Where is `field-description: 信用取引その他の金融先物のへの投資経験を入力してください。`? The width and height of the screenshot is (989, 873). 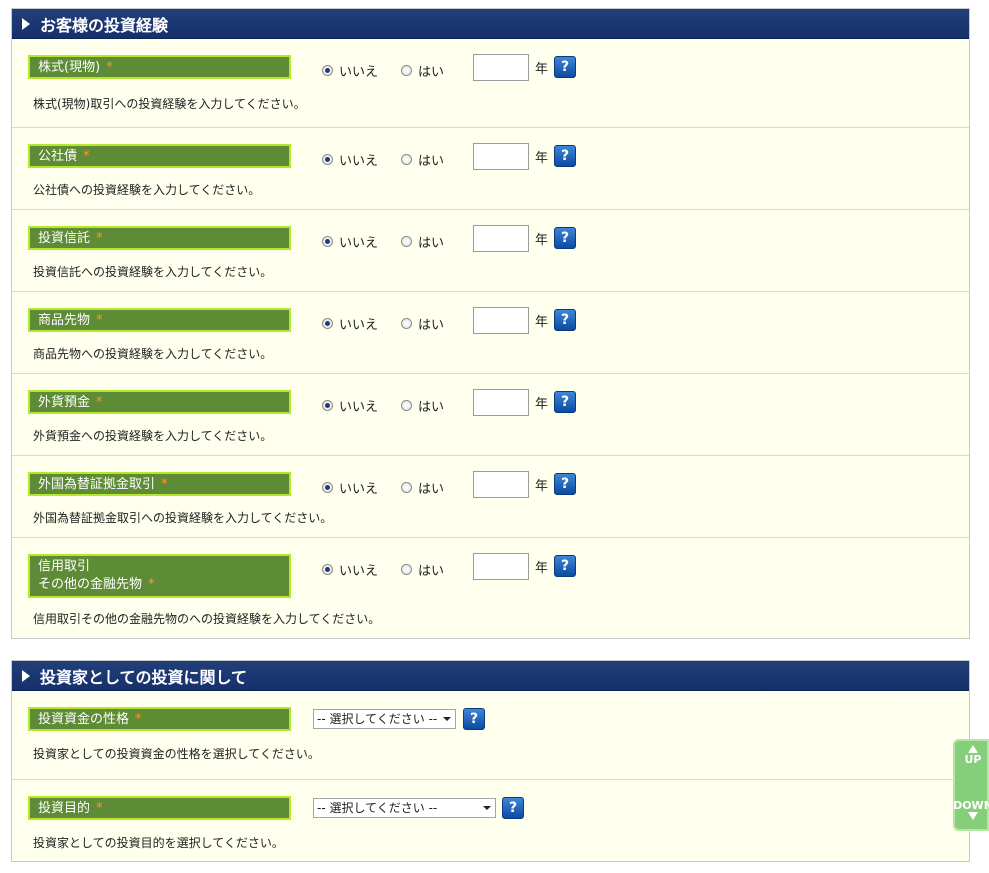 field-description: 信用取引その他の金融先物のへの投資経験を入力してください。 is located at coordinates (207, 619).